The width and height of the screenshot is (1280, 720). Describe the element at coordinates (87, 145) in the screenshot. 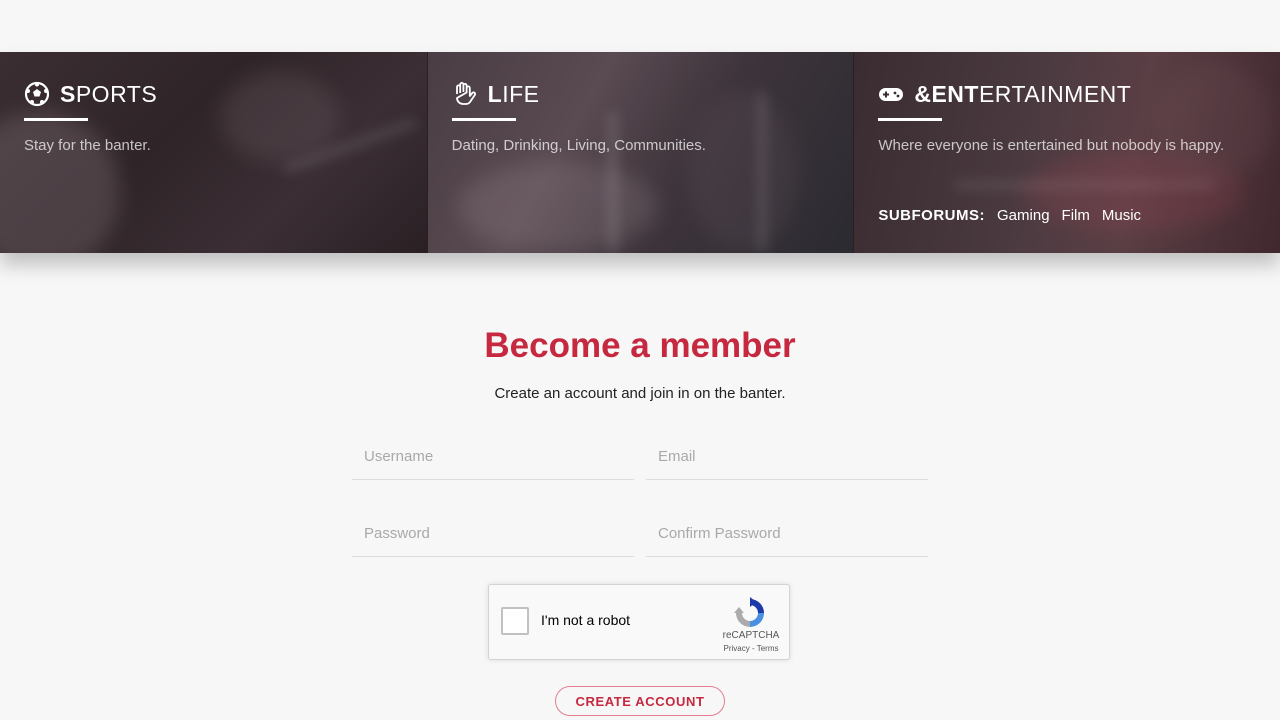

I see `category-description: Stay for the banter.` at that location.